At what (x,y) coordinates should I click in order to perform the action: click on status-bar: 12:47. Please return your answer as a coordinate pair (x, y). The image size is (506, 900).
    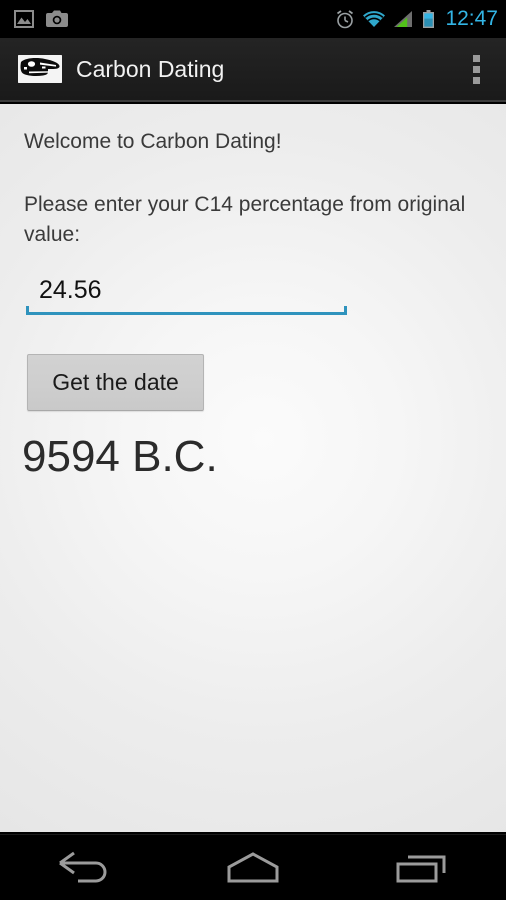
    Looking at the image, I should click on (253, 19).